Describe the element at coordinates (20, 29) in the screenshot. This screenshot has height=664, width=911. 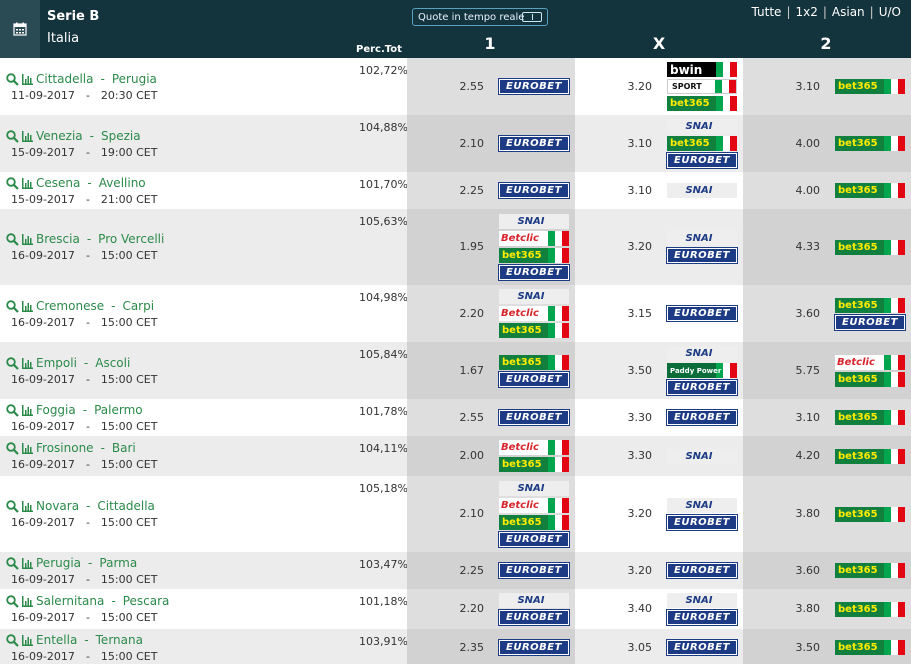
I see `calendar-icon` at that location.